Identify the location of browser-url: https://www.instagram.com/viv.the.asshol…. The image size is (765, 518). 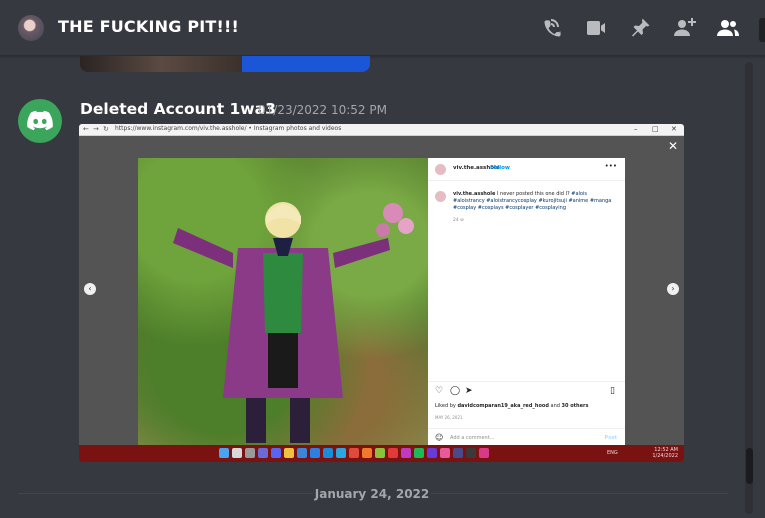
(228, 128).